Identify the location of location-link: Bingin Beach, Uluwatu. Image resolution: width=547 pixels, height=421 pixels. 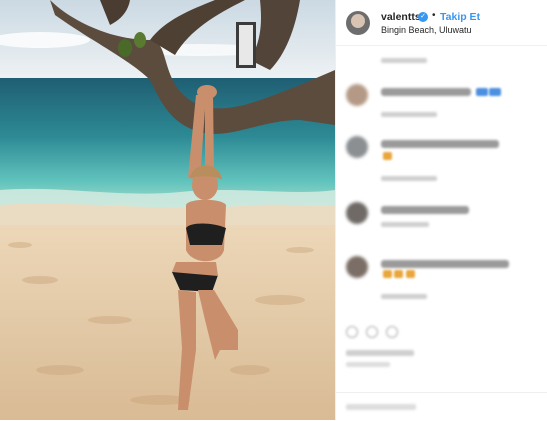
(426, 30).